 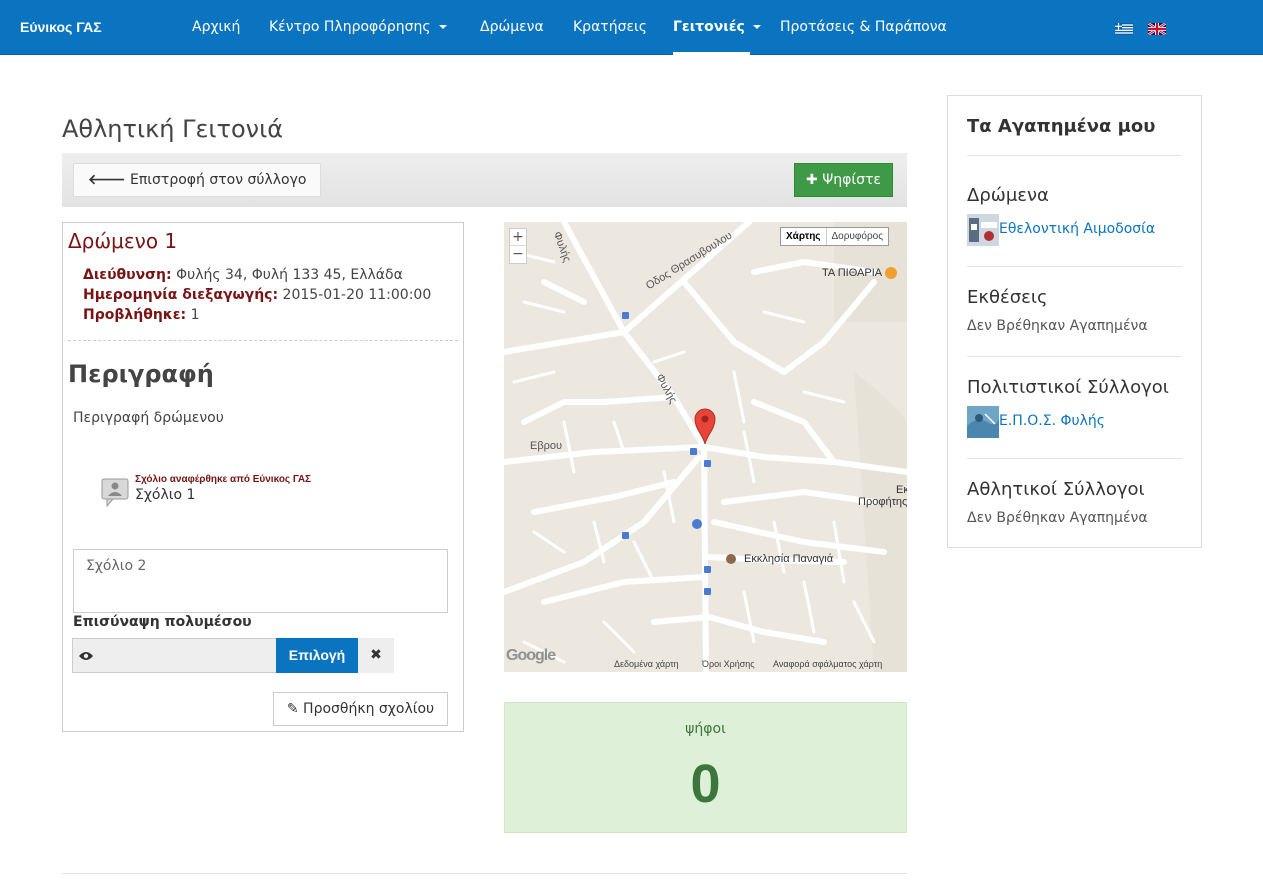 I want to click on nav-neighborhoods: Γειτονιές, so click(x=717, y=27).